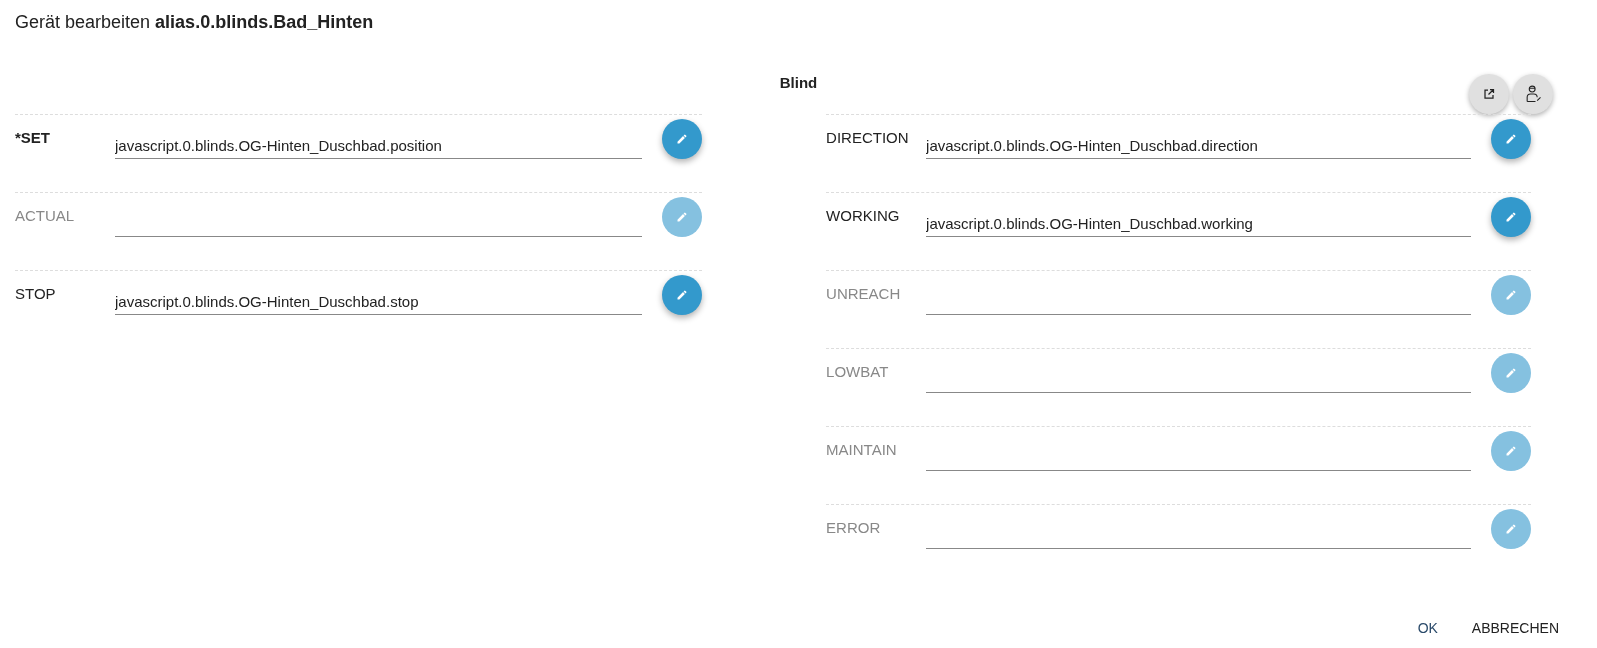 This screenshot has width=1597, height=648. What do you see at coordinates (379, 301) in the screenshot?
I see `state-id-field: javascript.0.blinds.OG-Hinten_Duschbad.stop` at bounding box center [379, 301].